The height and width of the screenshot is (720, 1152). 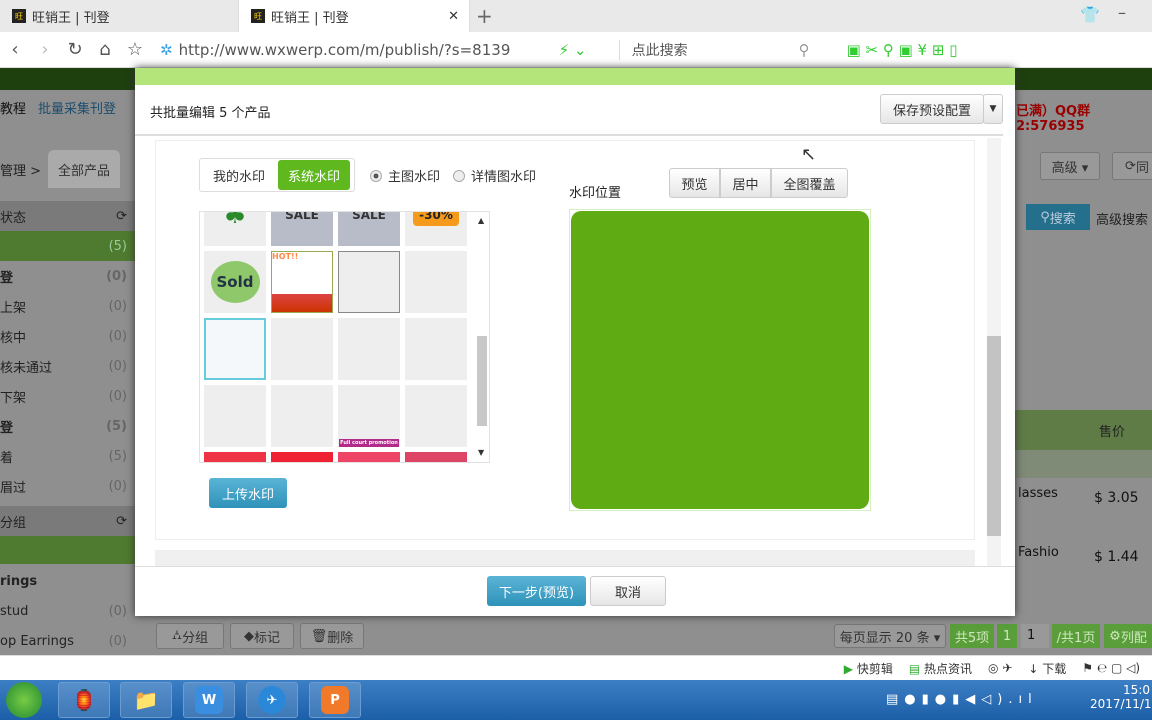 I want to click on group-selected, so click(x=67, y=550).